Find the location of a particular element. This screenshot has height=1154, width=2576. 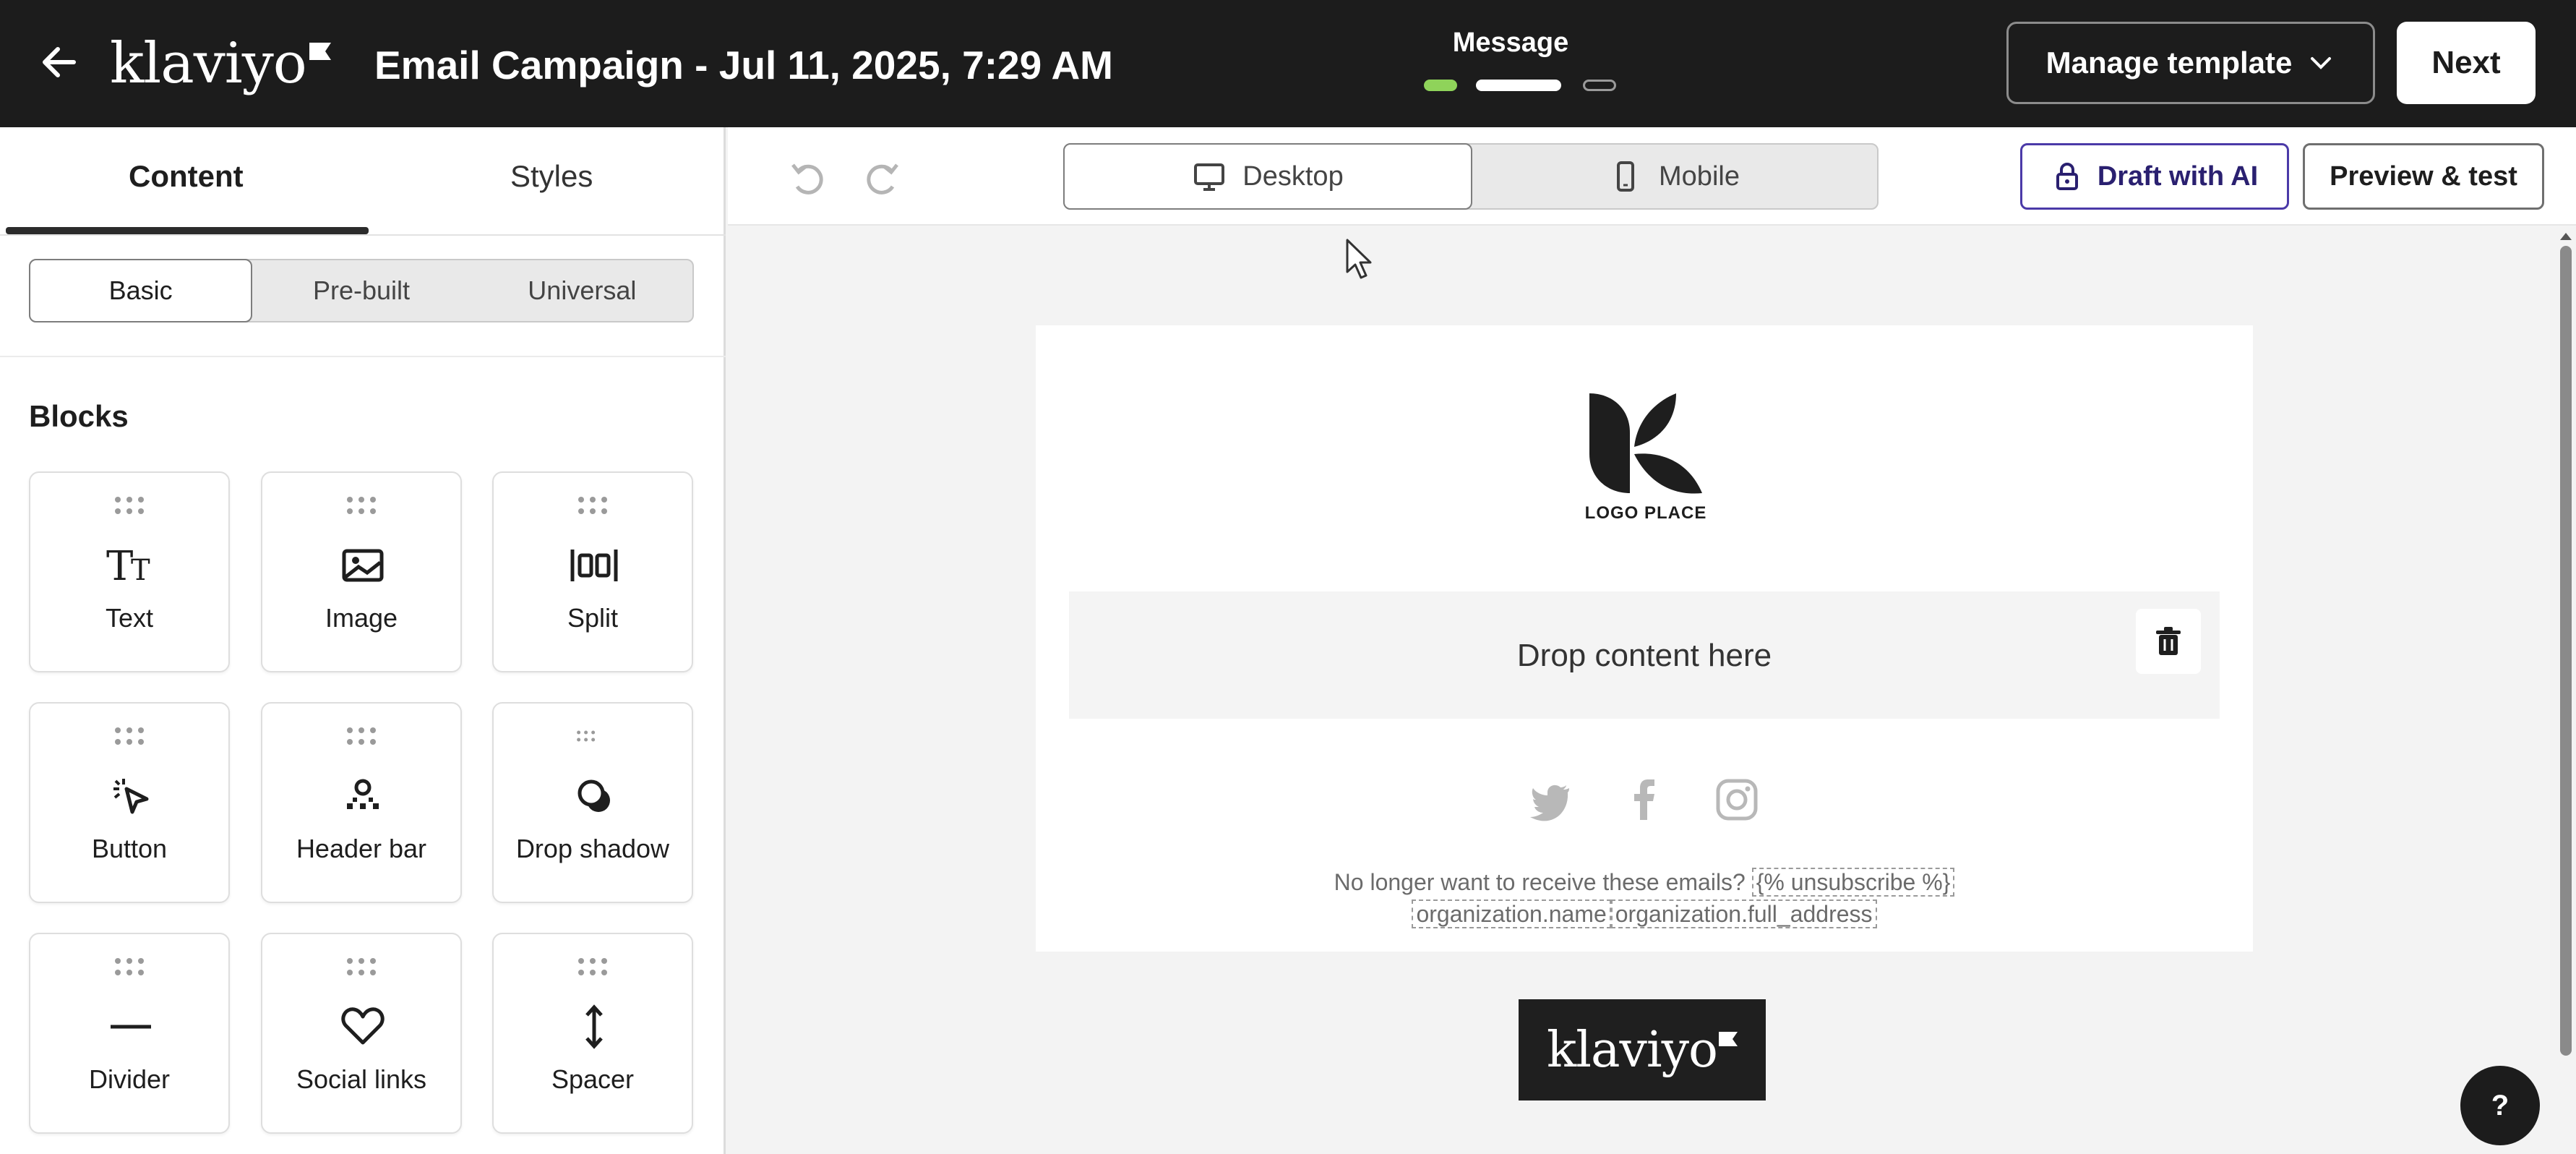

help-button: ? is located at coordinates (2500, 1106).